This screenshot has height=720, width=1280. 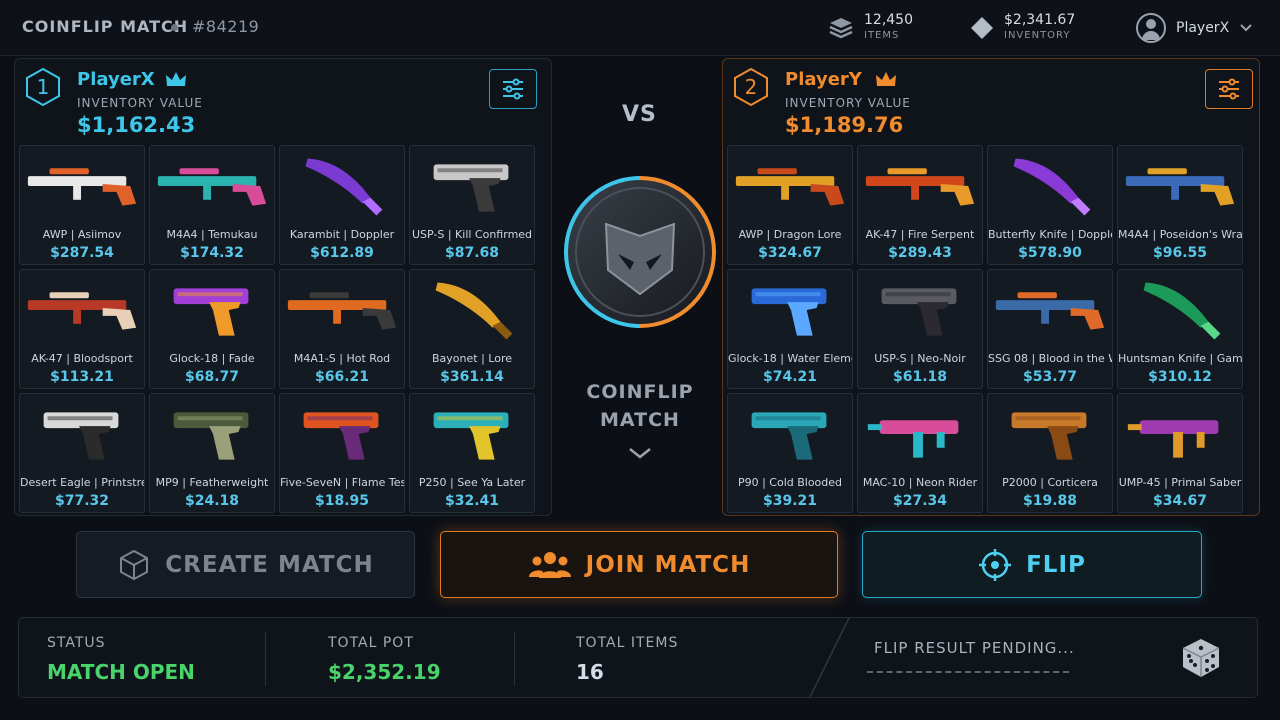 I want to click on item-card: P90 | Cold Blooded $39.21, so click(x=790, y=453).